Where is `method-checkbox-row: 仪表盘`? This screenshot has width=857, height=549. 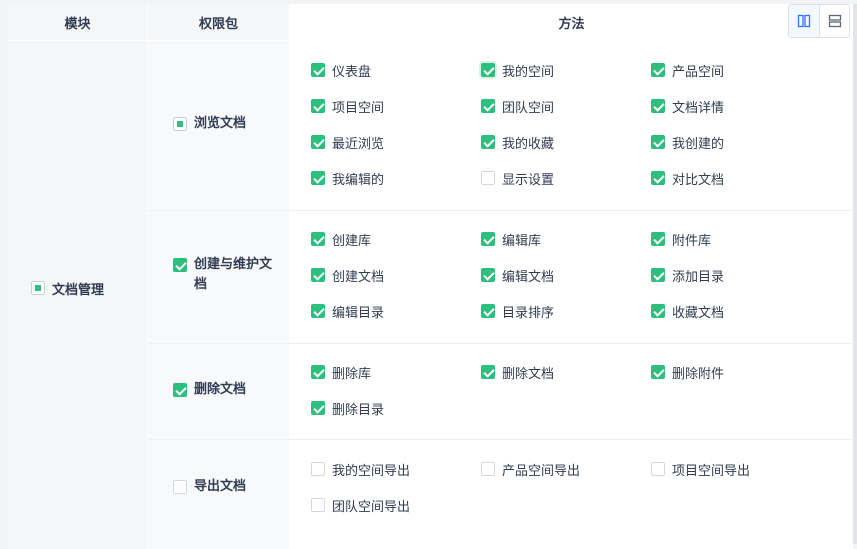
method-checkbox-row: 仪表盘 is located at coordinates (341, 70).